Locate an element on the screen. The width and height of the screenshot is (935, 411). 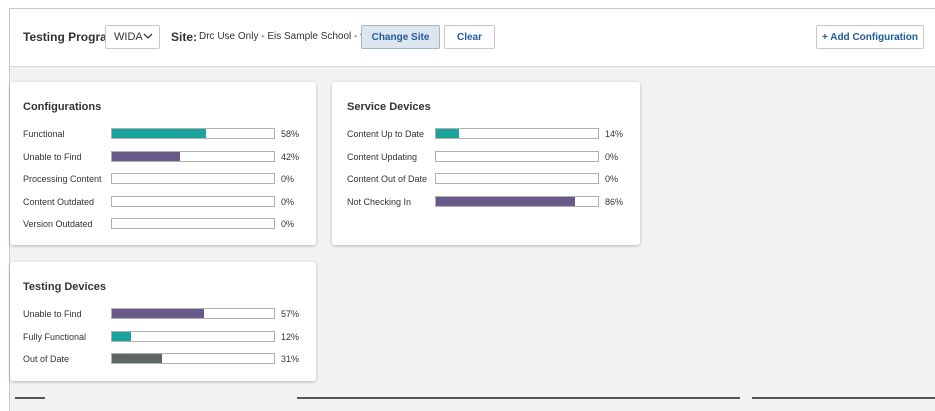
percent-value: 57% is located at coordinates (290, 314).